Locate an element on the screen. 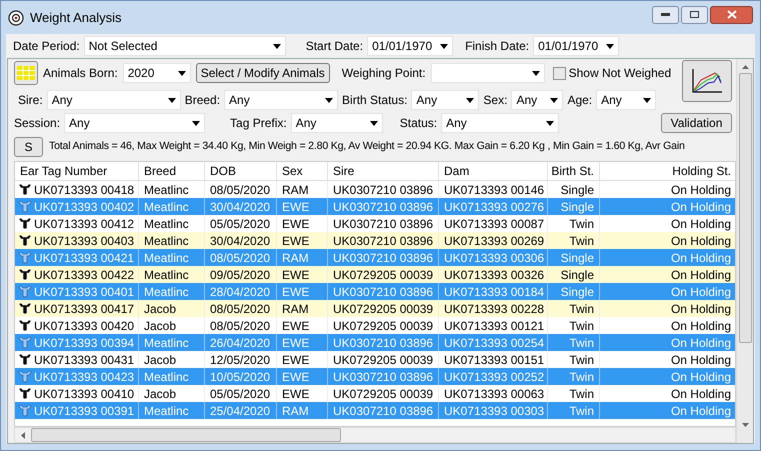 This screenshot has height=451, width=761. close-icon is located at coordinates (731, 14).